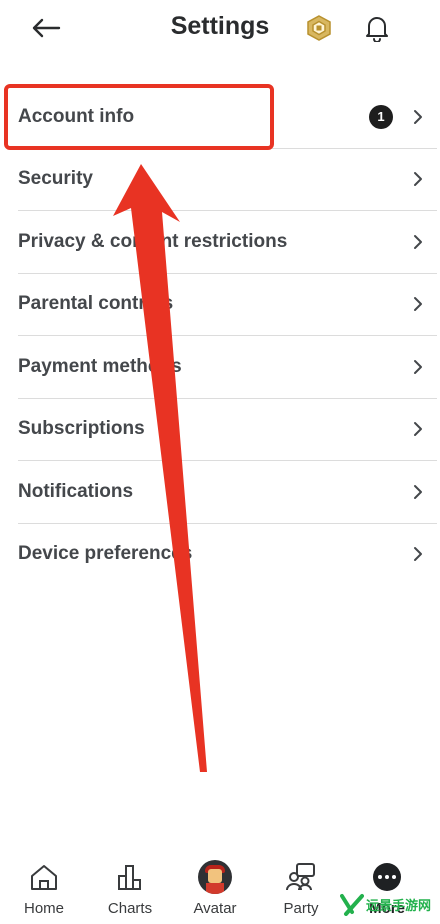 This screenshot has width=440, height=924. What do you see at coordinates (301, 908) in the screenshot?
I see `tab-label: Party` at bounding box center [301, 908].